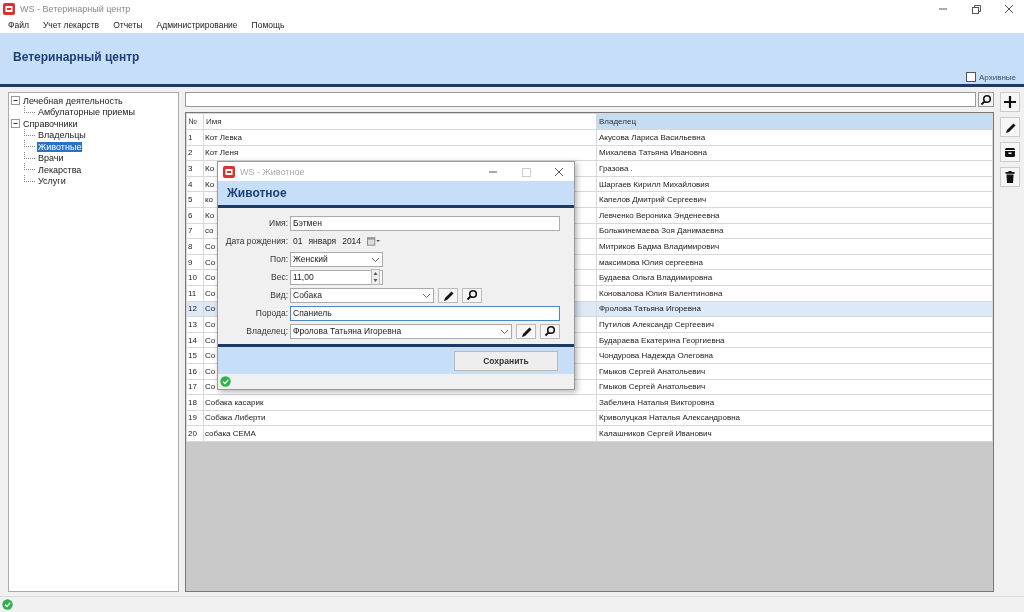 This screenshot has width=1024, height=612. What do you see at coordinates (195, 418) in the screenshot?
I see `table-cell: 19` at bounding box center [195, 418].